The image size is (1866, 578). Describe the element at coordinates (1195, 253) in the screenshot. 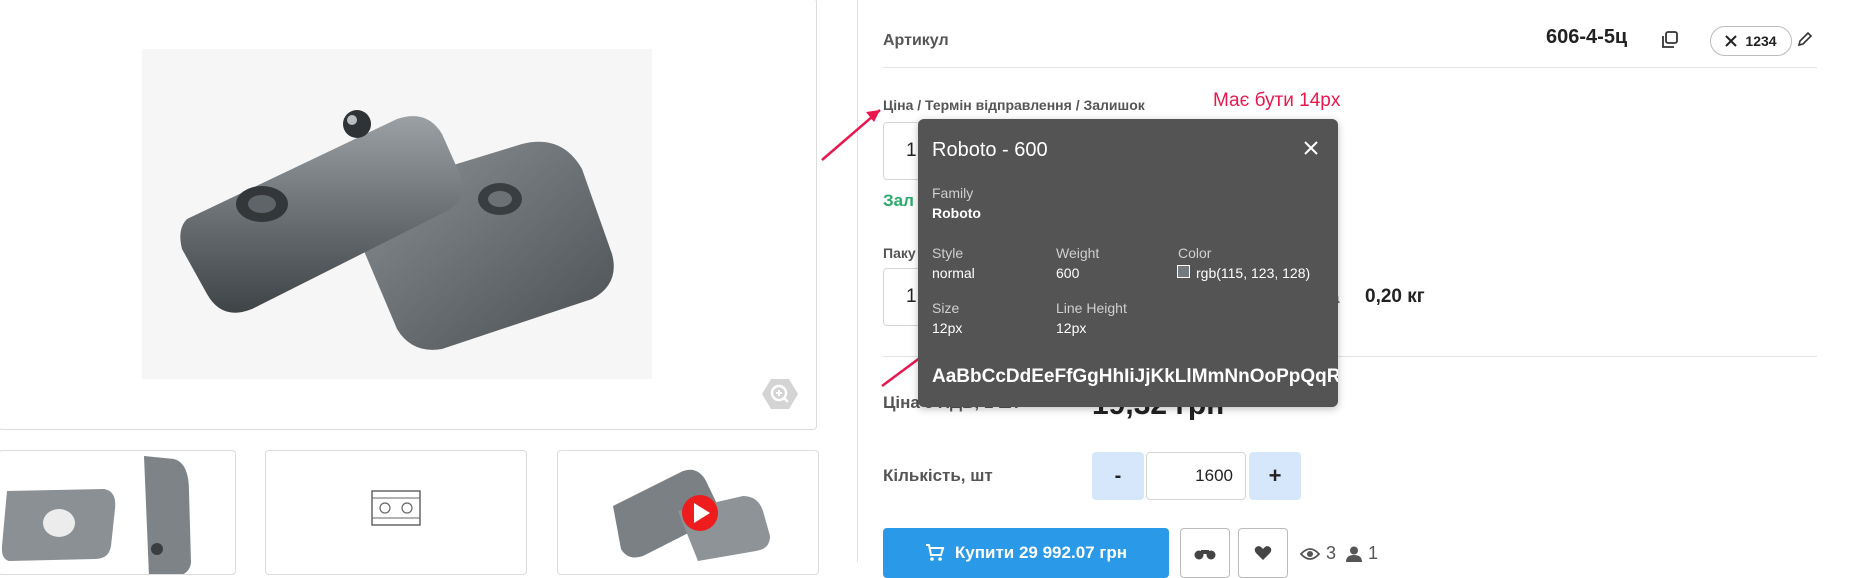

I see `tooltip-color-key: Color` at that location.